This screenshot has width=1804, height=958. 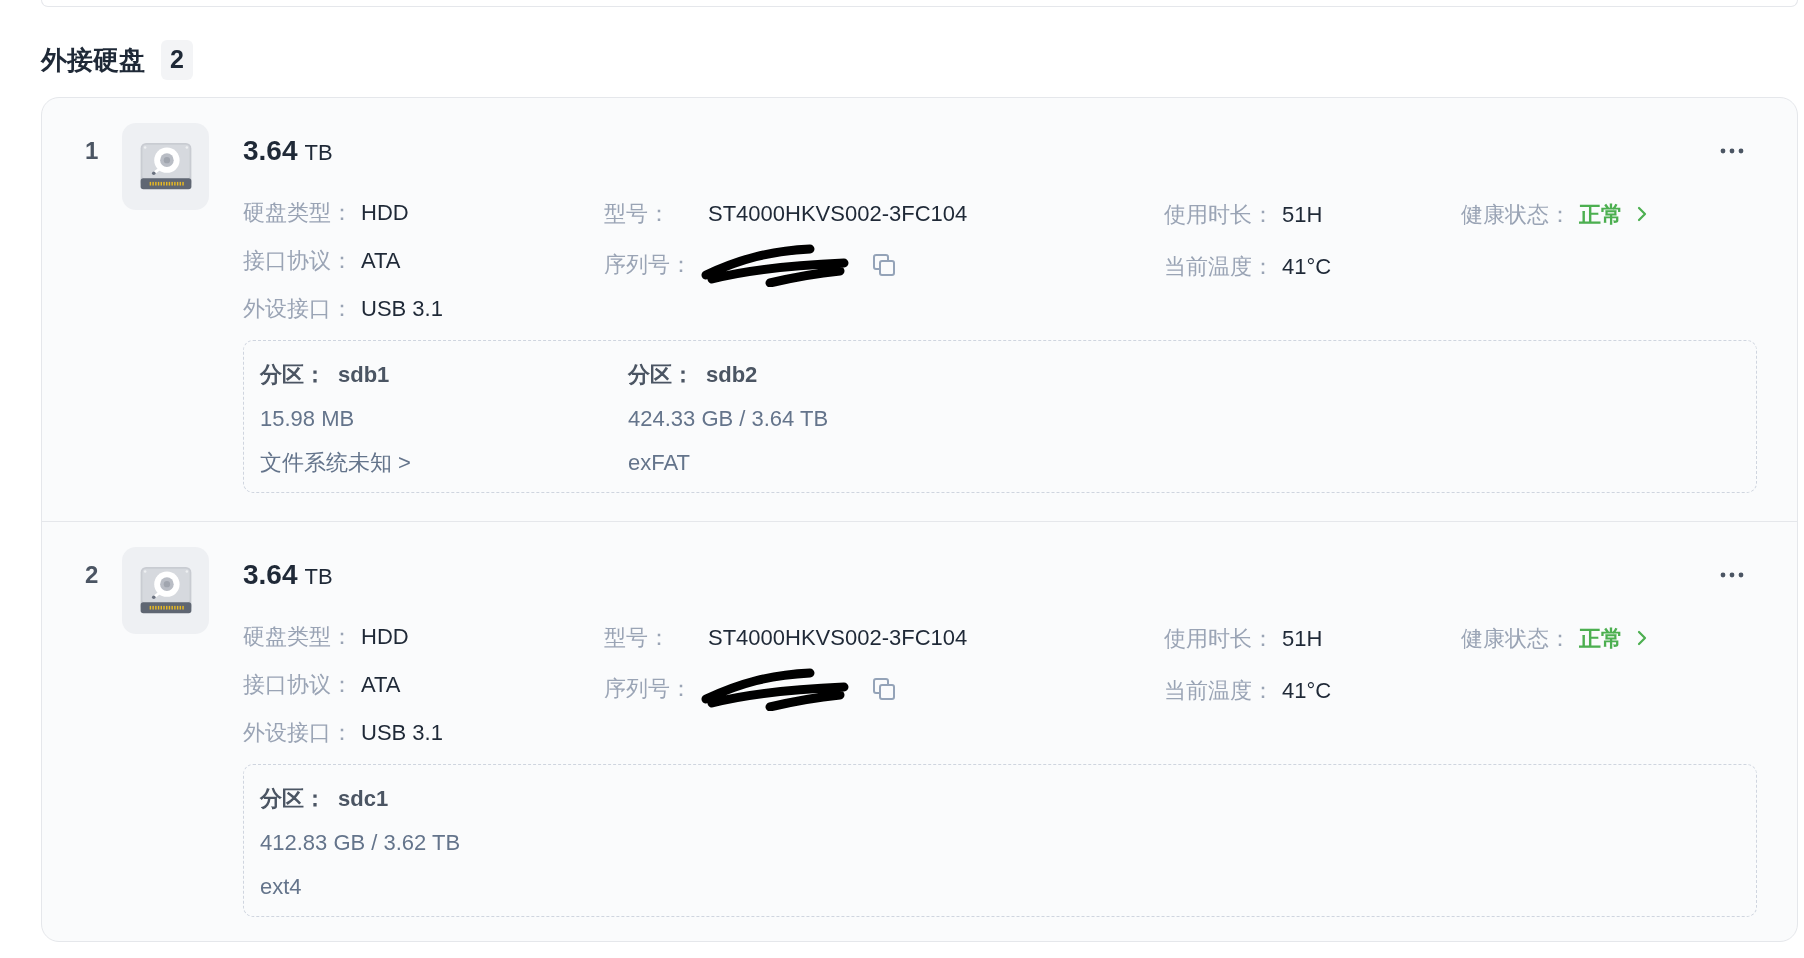 I want to click on partition-name: sdc1, so click(x=363, y=798).